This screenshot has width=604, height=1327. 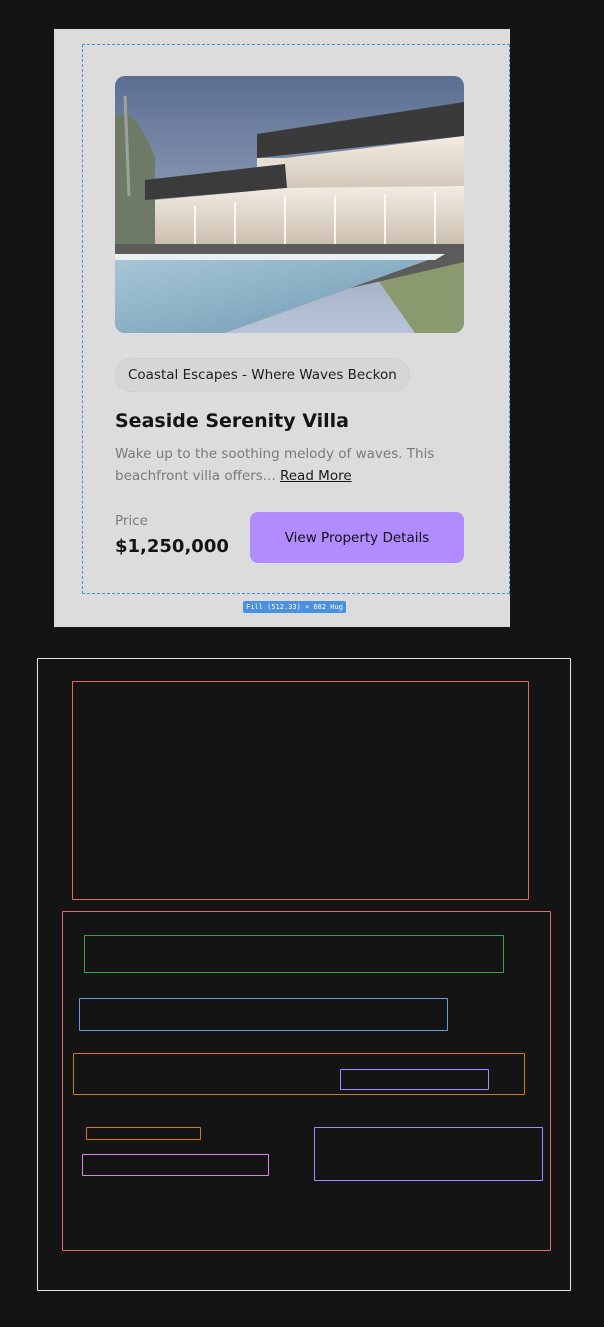 What do you see at coordinates (428, 1154) in the screenshot?
I see `wireframe-button-box` at bounding box center [428, 1154].